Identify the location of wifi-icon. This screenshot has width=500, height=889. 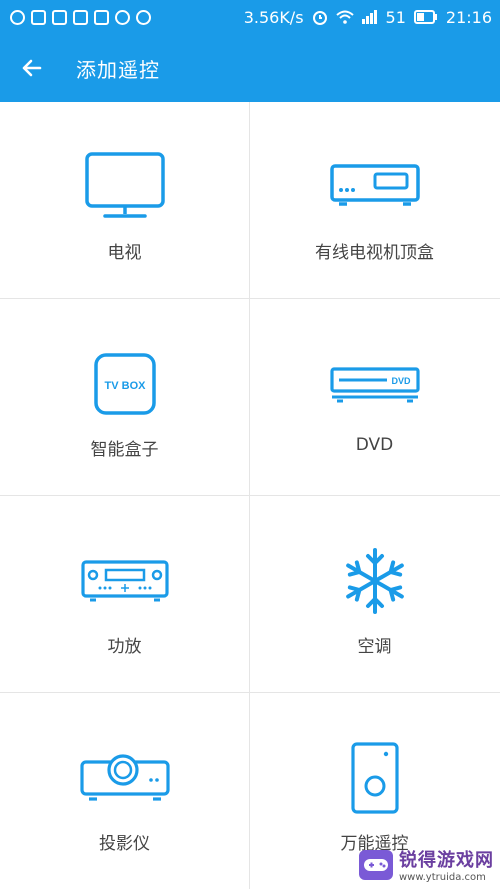
(344, 17).